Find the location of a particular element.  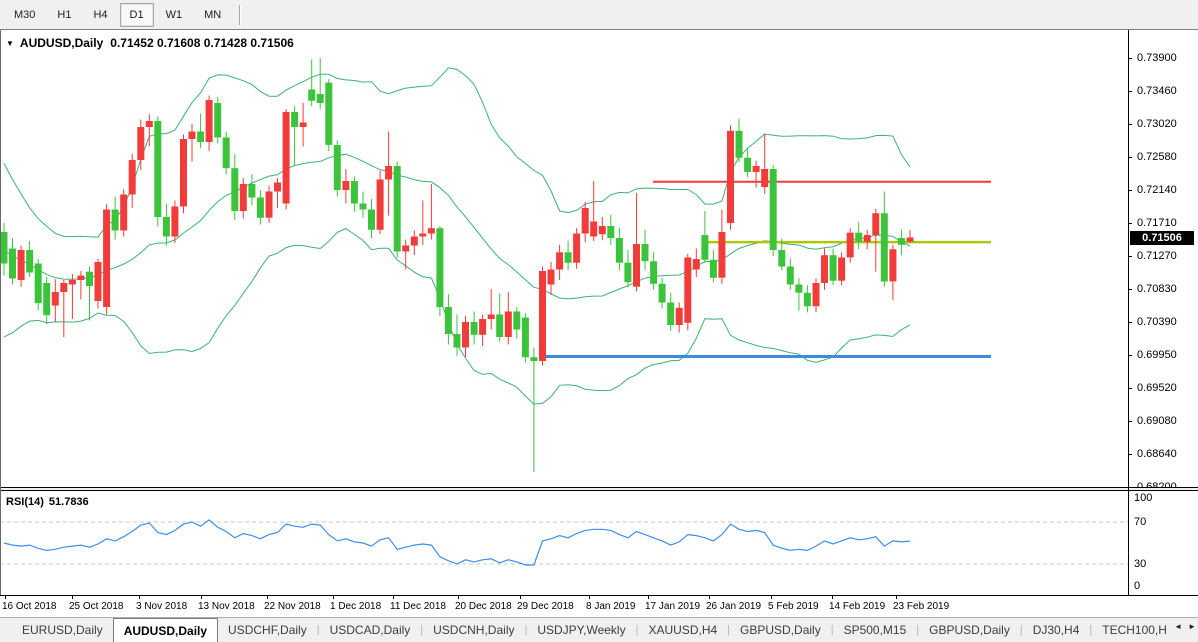

timeframe-button-w1: W1 is located at coordinates (174, 15).